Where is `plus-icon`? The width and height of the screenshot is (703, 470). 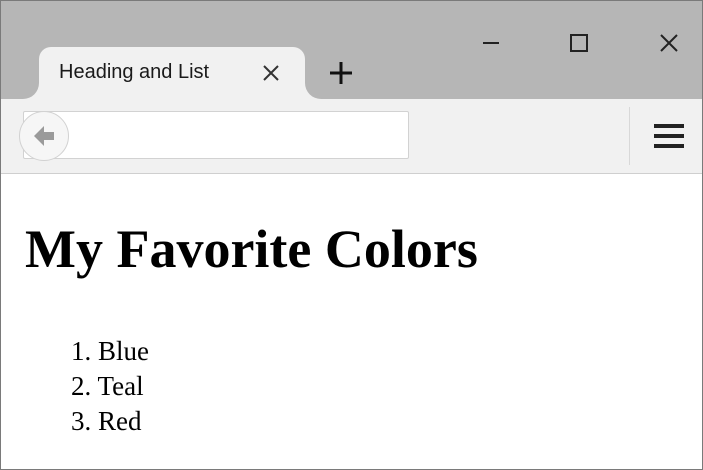 plus-icon is located at coordinates (341, 73).